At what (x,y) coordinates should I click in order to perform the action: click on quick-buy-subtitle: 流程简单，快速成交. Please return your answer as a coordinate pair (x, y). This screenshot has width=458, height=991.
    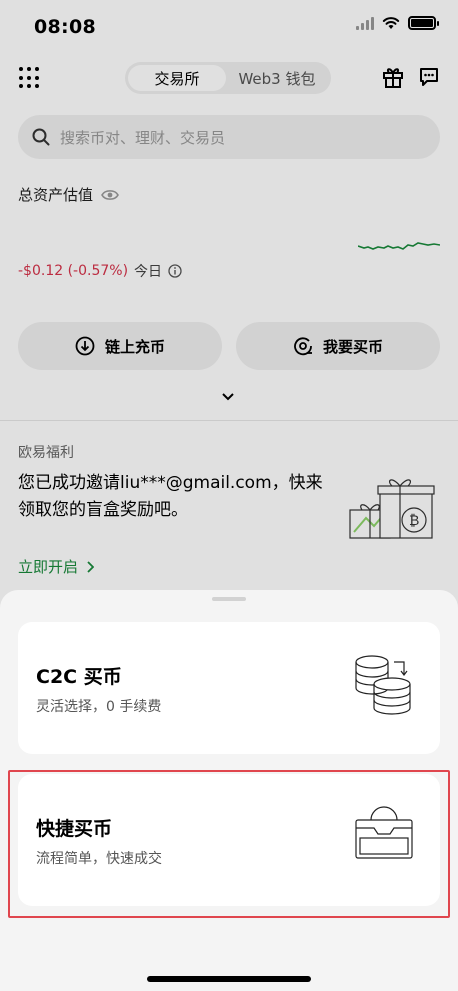
    Looking at the image, I should click on (99, 859).